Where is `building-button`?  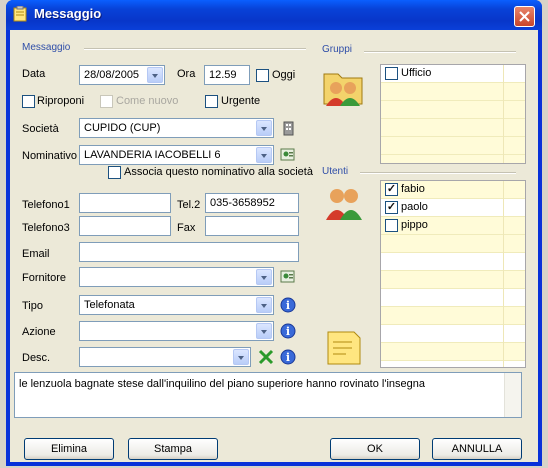 building-button is located at coordinates (288, 128).